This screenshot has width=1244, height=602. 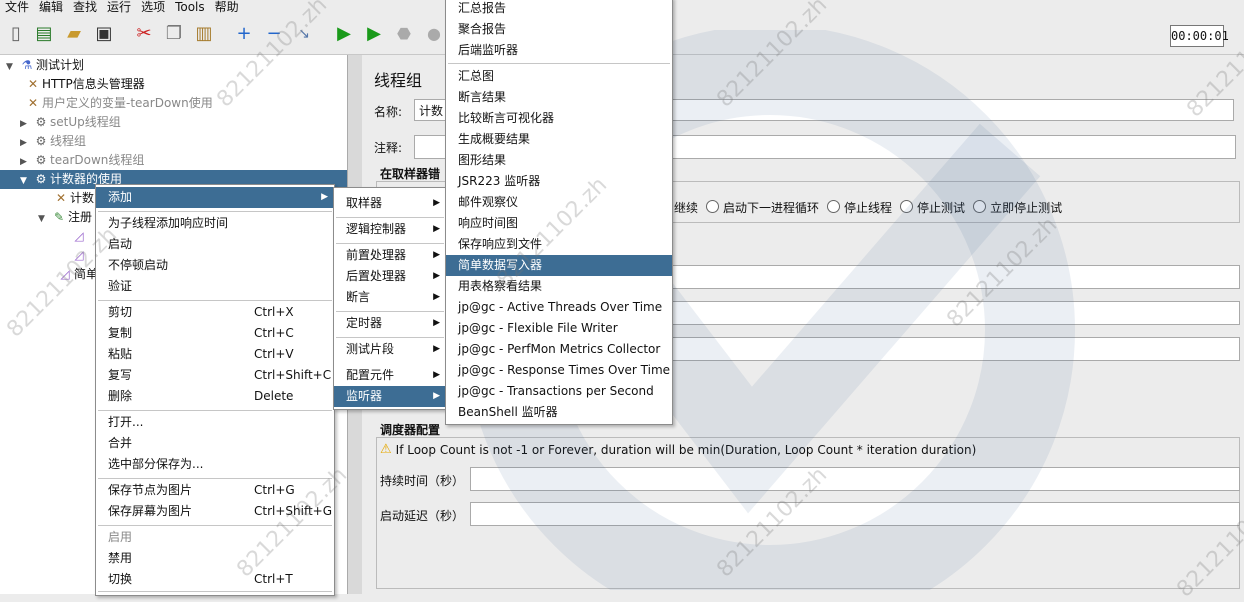 I want to click on tree-item-setup-group: ▶ ⚙ setUp线程组, so click(x=70, y=122).